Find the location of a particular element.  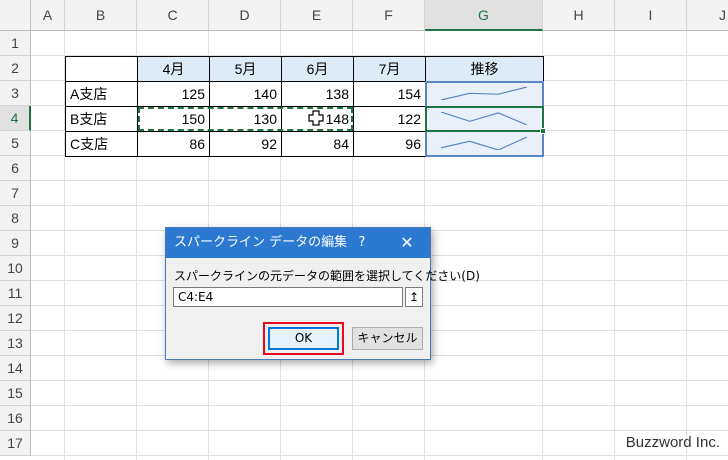

cell-select-cursor-icon is located at coordinates (316, 118).